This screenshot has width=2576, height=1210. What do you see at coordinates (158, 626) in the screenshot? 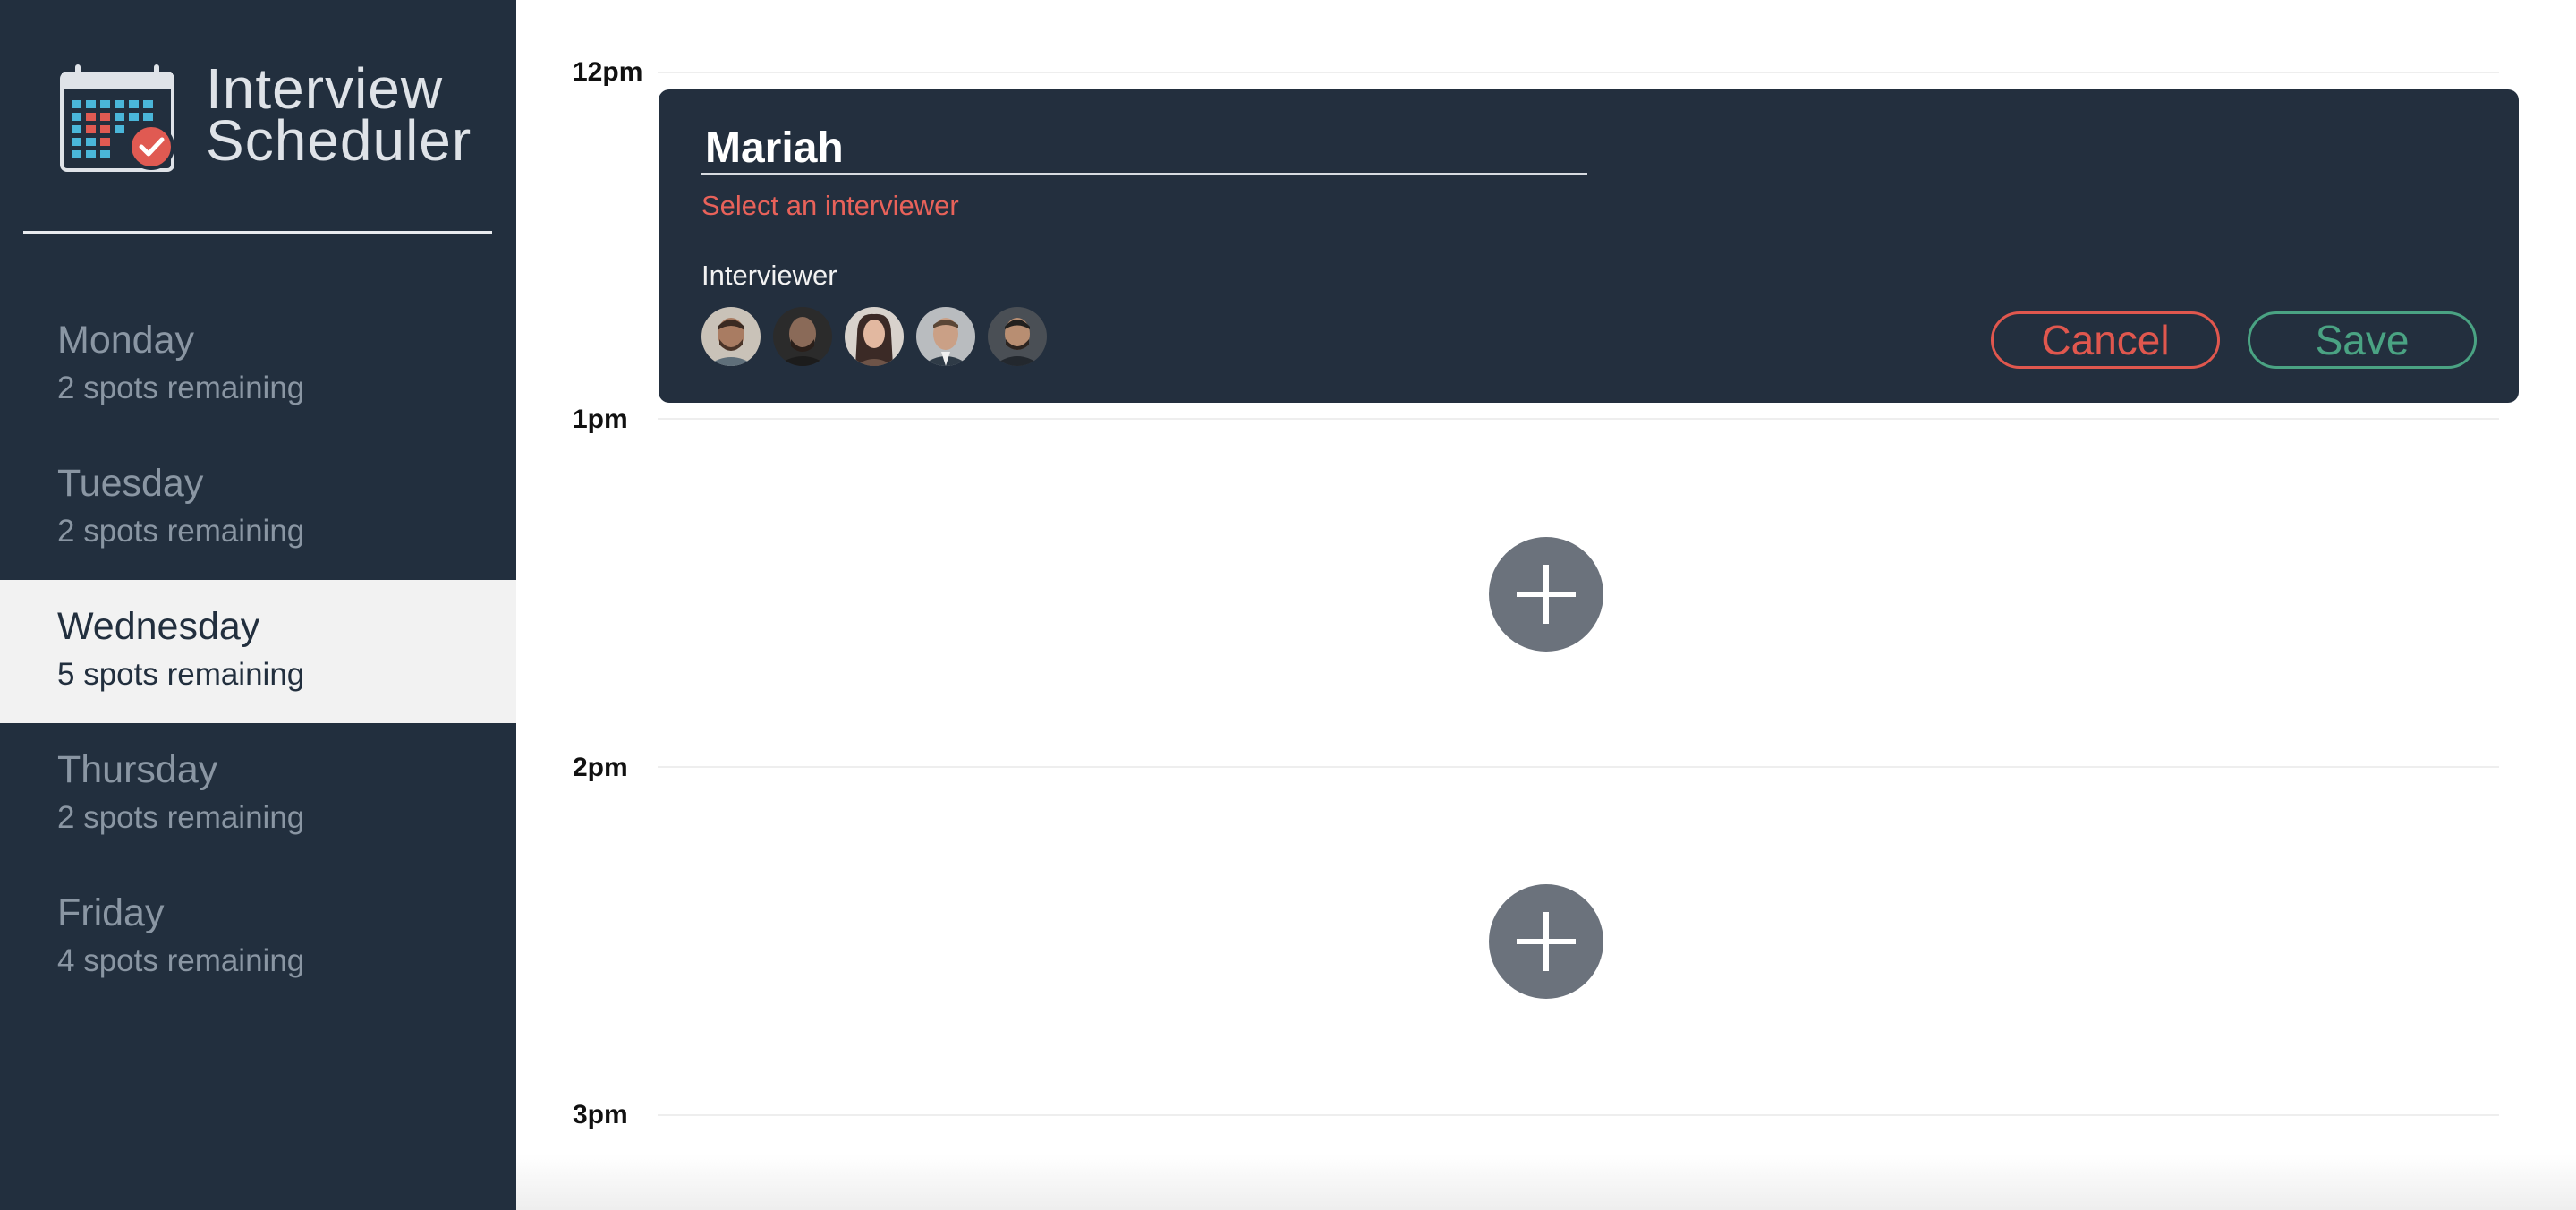
I see `day-name: Wednesday` at bounding box center [158, 626].